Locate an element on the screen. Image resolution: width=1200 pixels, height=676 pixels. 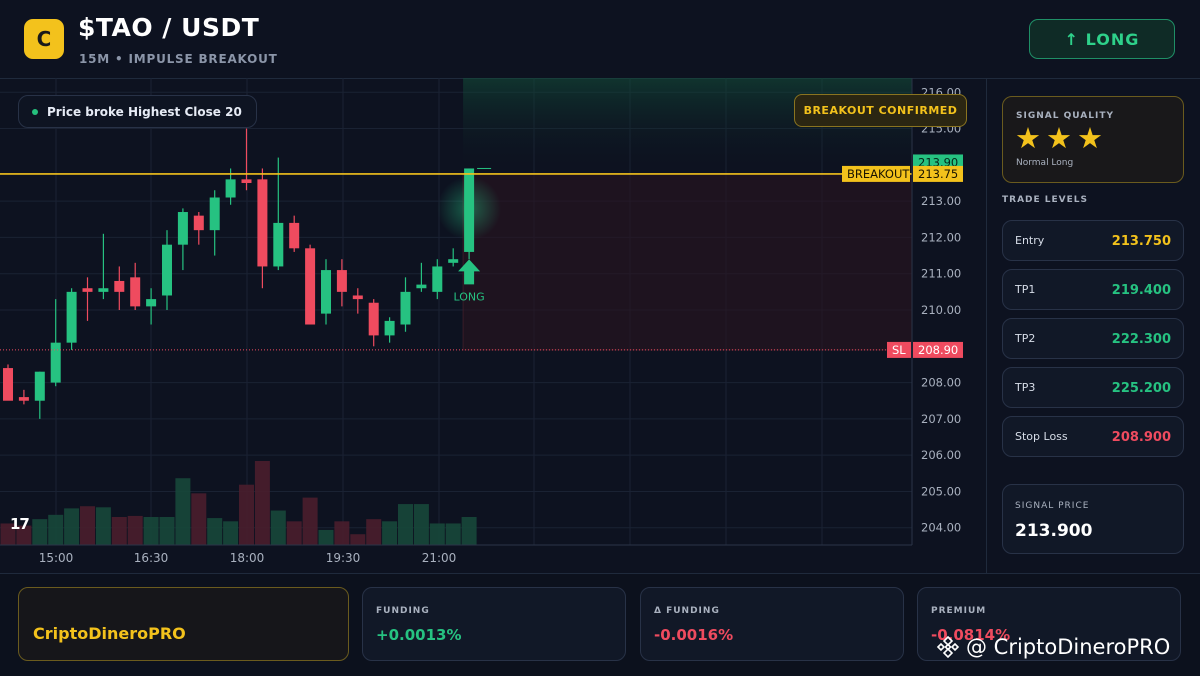
breakout-info-text: Price broke Highest Close 20 is located at coordinates (144, 111).